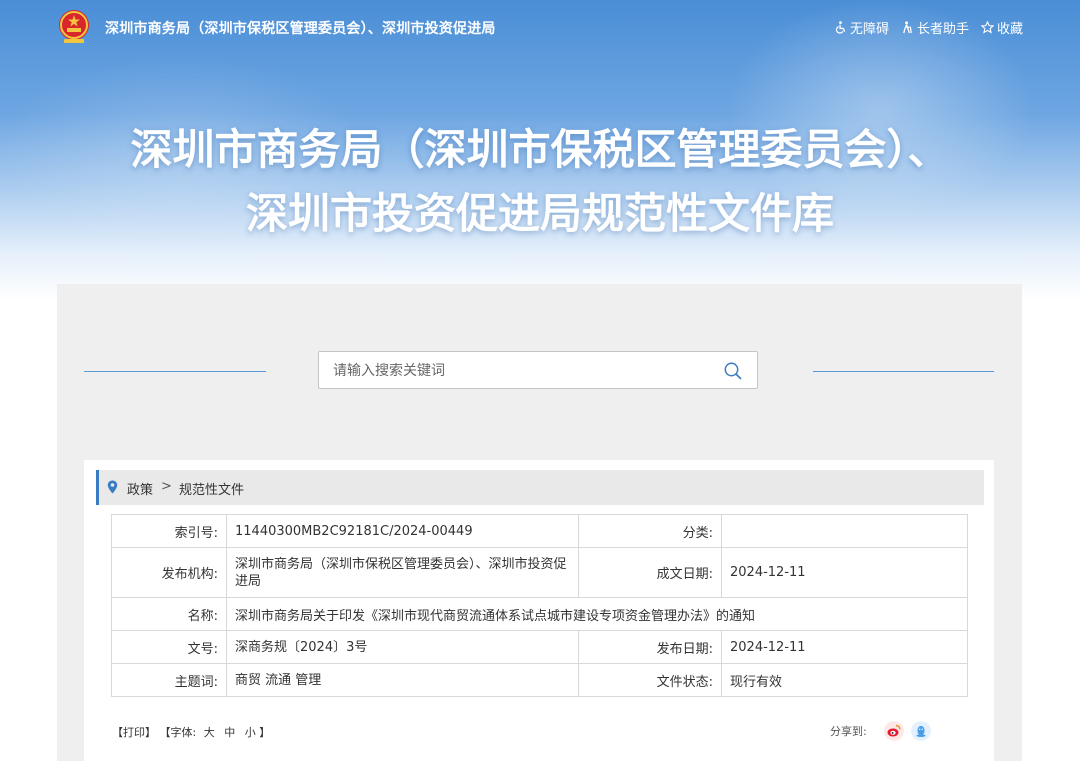  Describe the element at coordinates (597, 614) in the screenshot. I see `name-value: 深圳市商务局关于印发《深圳市现代商贸流通体系试点城市建设专项资金管理办法》的通知` at that location.